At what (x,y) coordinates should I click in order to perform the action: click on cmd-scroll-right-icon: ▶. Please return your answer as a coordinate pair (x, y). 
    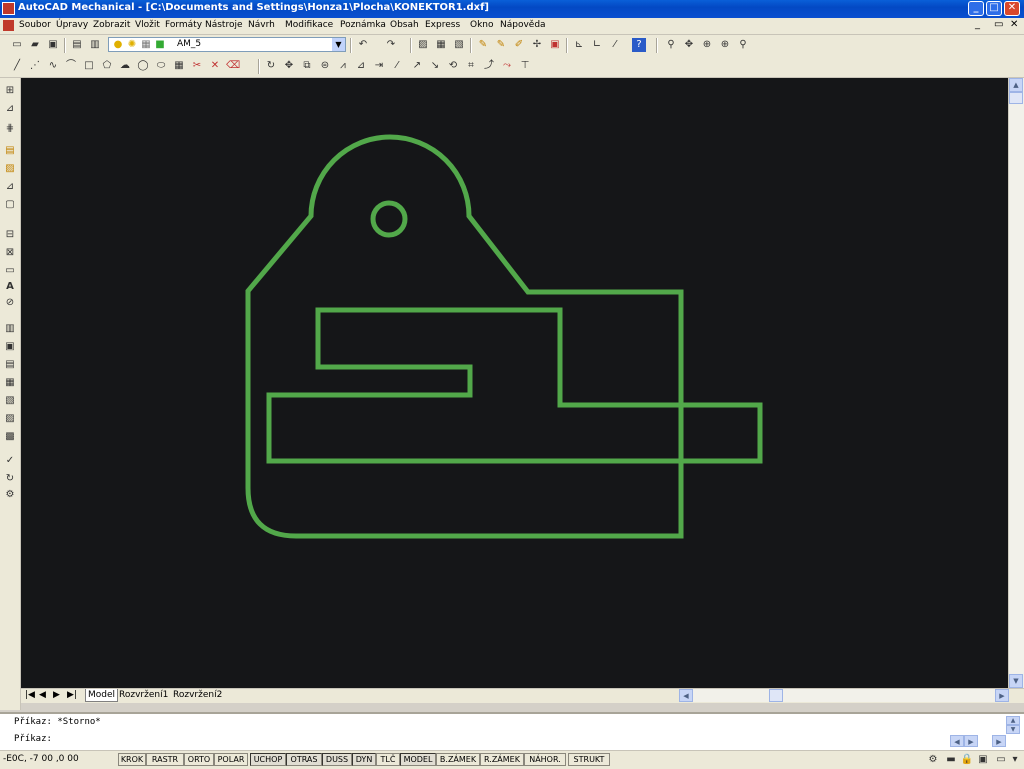
    Looking at the image, I should click on (971, 741).